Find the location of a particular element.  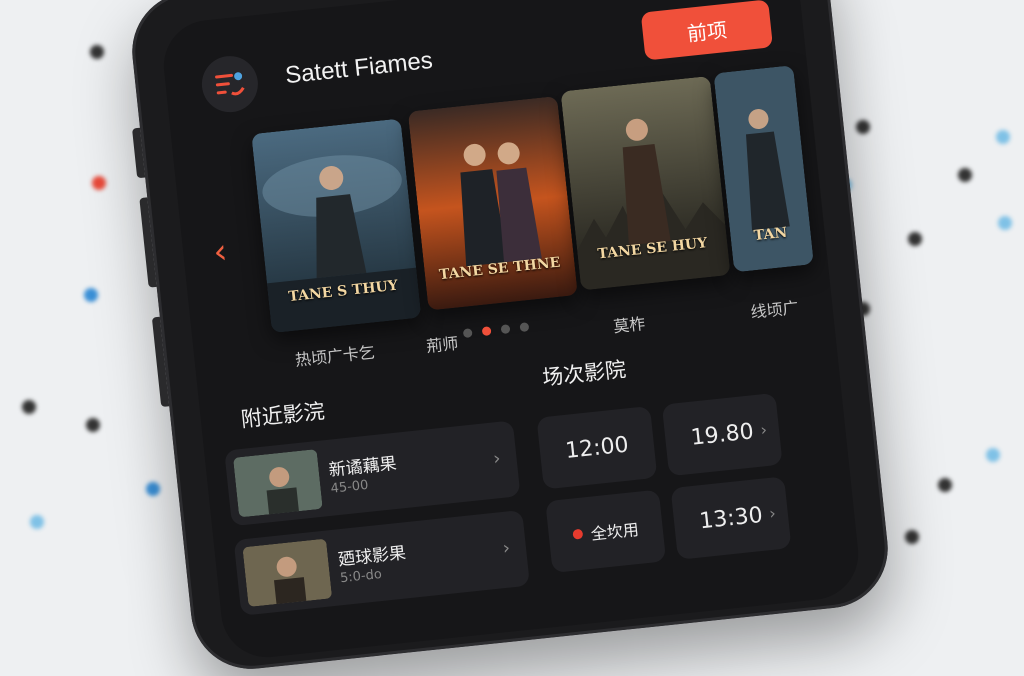

cinema-name: 廼球影果 is located at coordinates (372, 557).